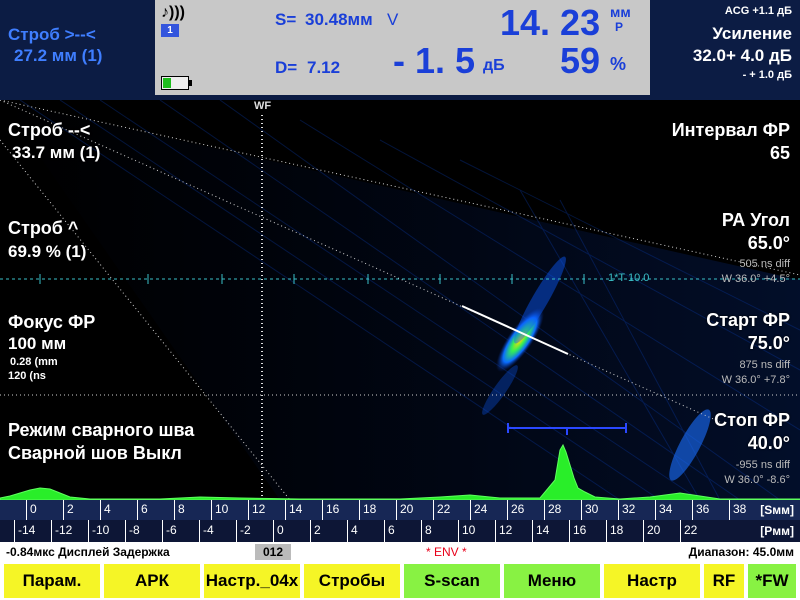 This screenshot has height=600, width=800. Describe the element at coordinates (452, 581) in the screenshot. I see `s-scan-button: S-scan` at that location.